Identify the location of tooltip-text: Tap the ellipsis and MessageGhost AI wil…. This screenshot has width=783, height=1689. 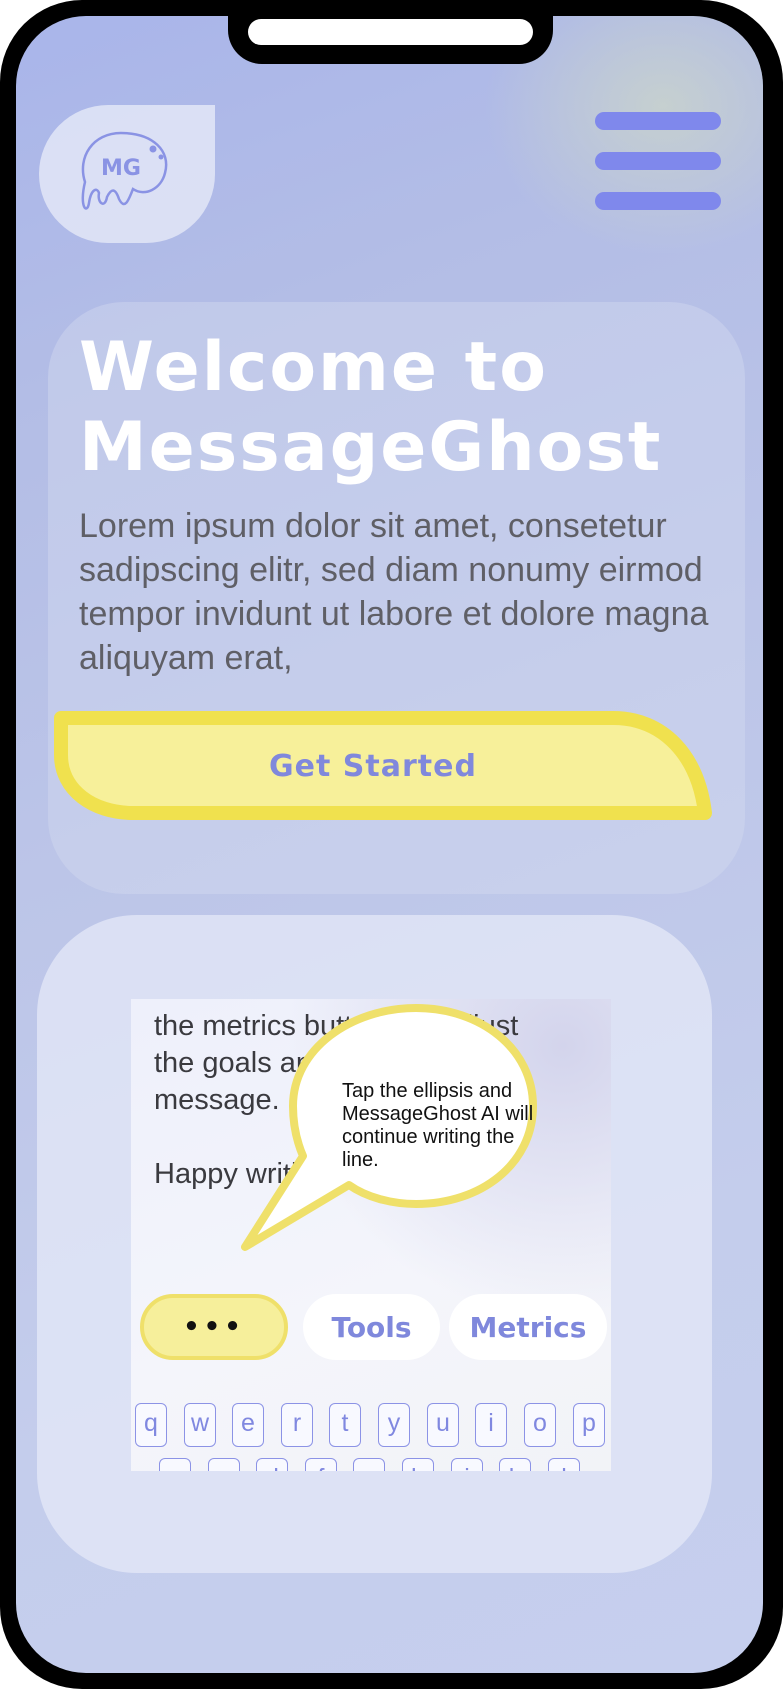
(438, 1125).